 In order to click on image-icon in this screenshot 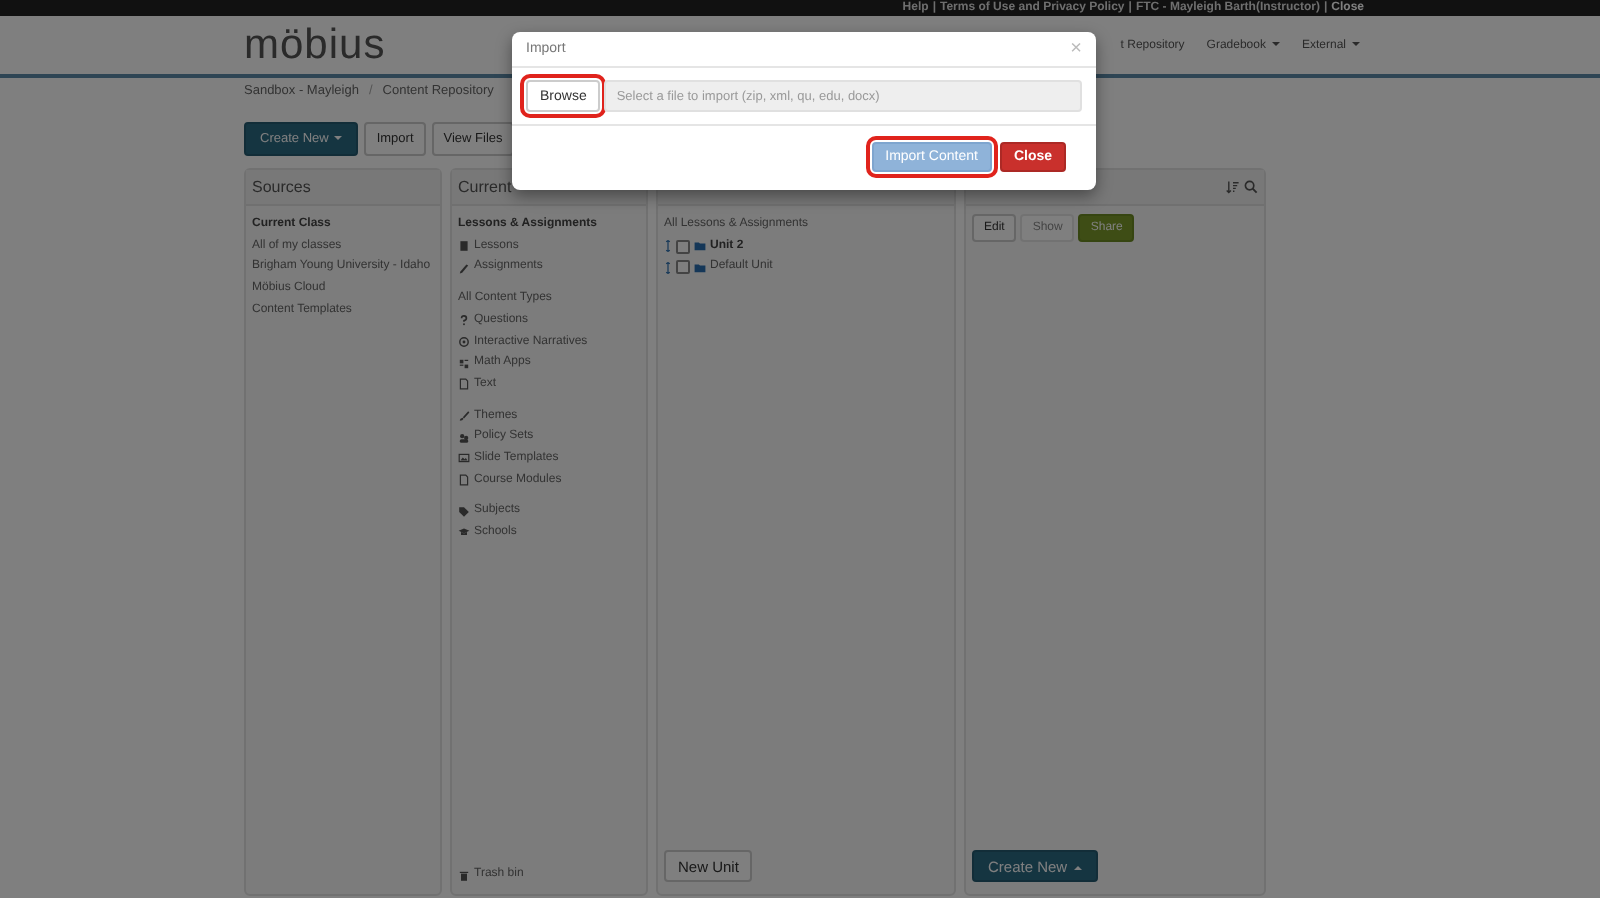, I will do `click(464, 458)`.